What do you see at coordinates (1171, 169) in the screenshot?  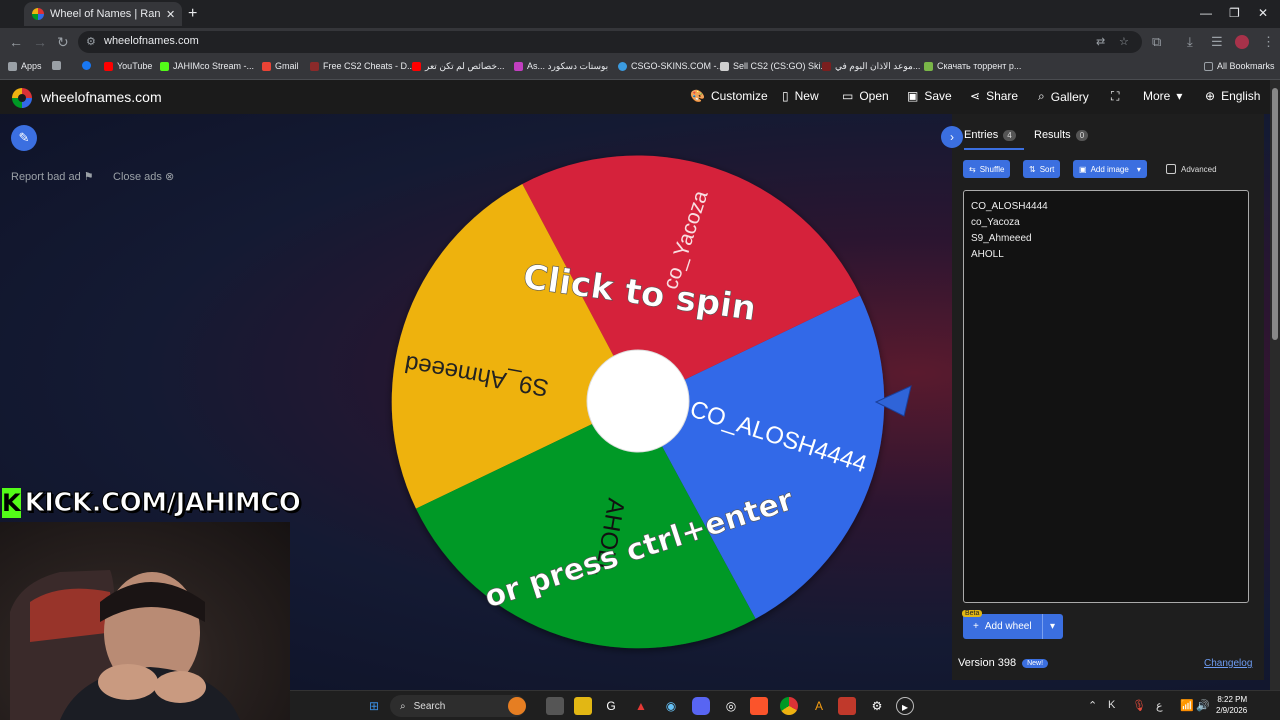 I see `checkbox-icon` at bounding box center [1171, 169].